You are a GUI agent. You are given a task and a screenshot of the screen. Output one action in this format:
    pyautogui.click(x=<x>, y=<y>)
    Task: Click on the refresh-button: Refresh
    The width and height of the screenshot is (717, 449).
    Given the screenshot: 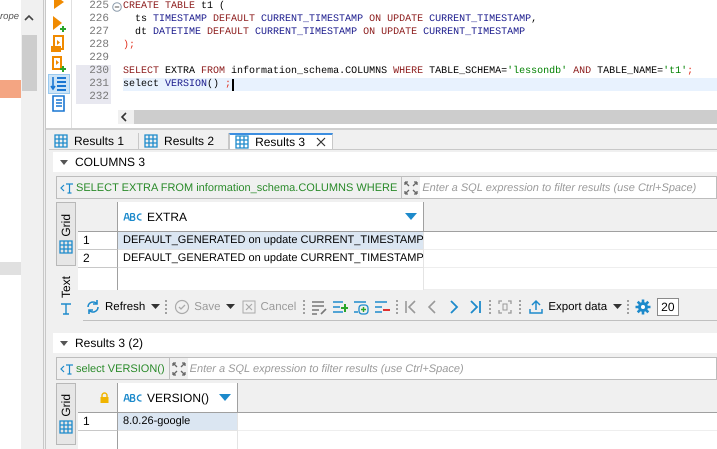 What is the action you would take?
    pyautogui.click(x=115, y=307)
    